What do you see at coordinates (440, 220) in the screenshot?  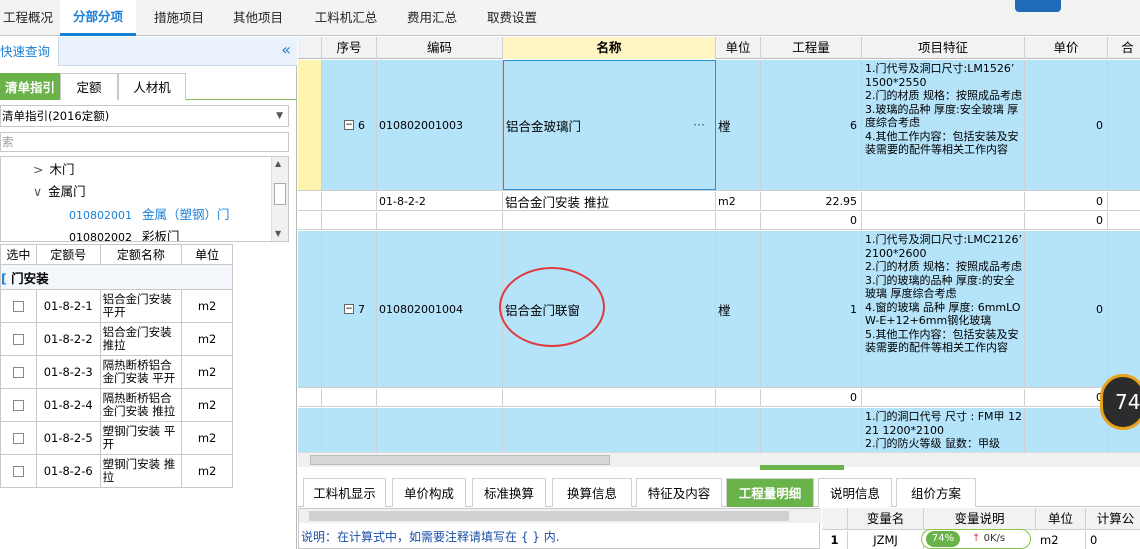 I see `row-code` at bounding box center [440, 220].